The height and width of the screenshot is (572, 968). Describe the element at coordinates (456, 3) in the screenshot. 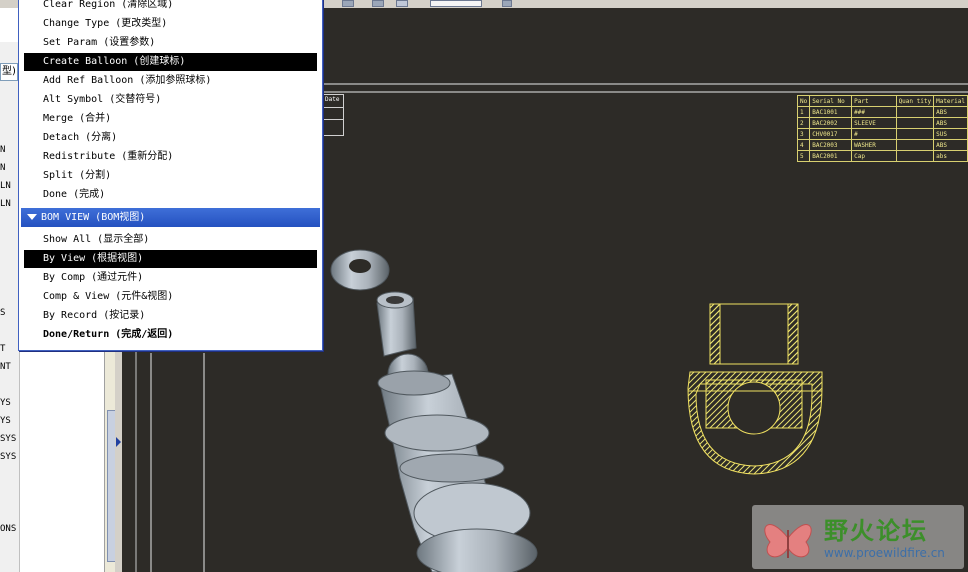

I see `toolbar-combo` at that location.